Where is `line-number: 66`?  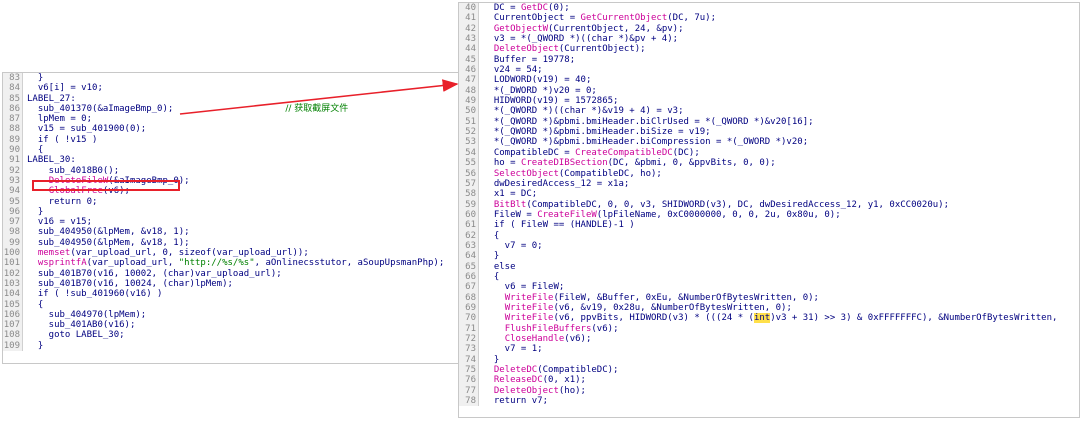 line-number: 66 is located at coordinates (469, 277).